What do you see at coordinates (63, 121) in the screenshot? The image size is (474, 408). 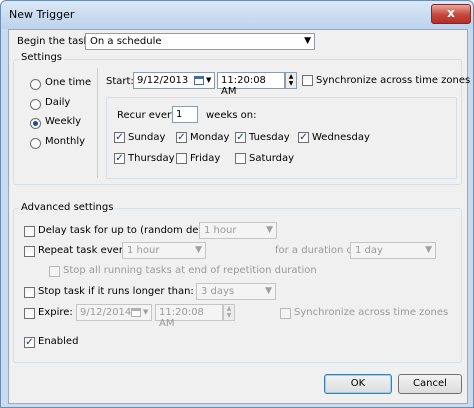 I see `radio-weekly-label: Weekly` at bounding box center [63, 121].